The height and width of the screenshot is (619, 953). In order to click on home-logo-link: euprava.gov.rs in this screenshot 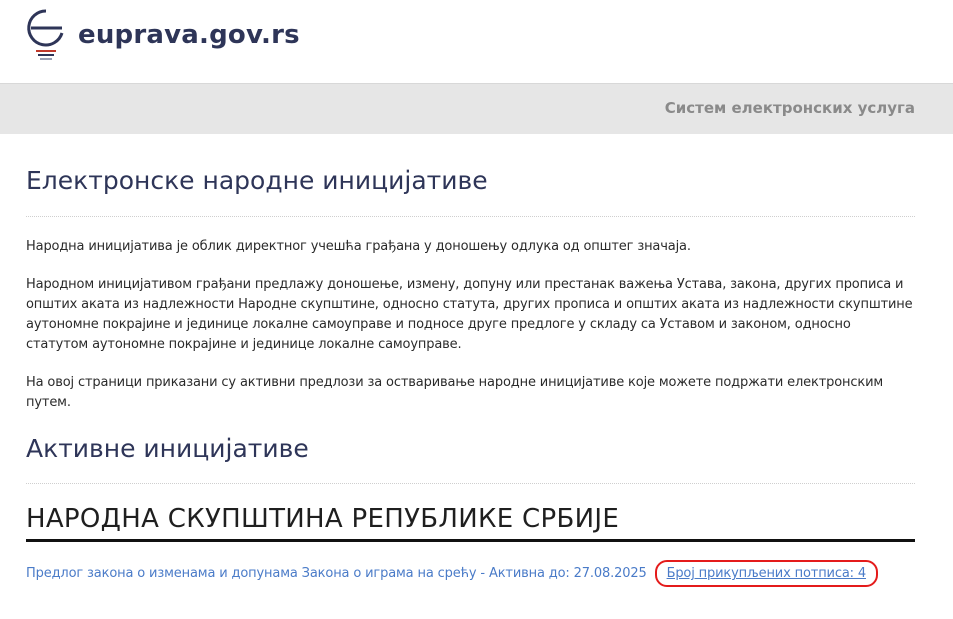, I will do `click(162, 35)`.